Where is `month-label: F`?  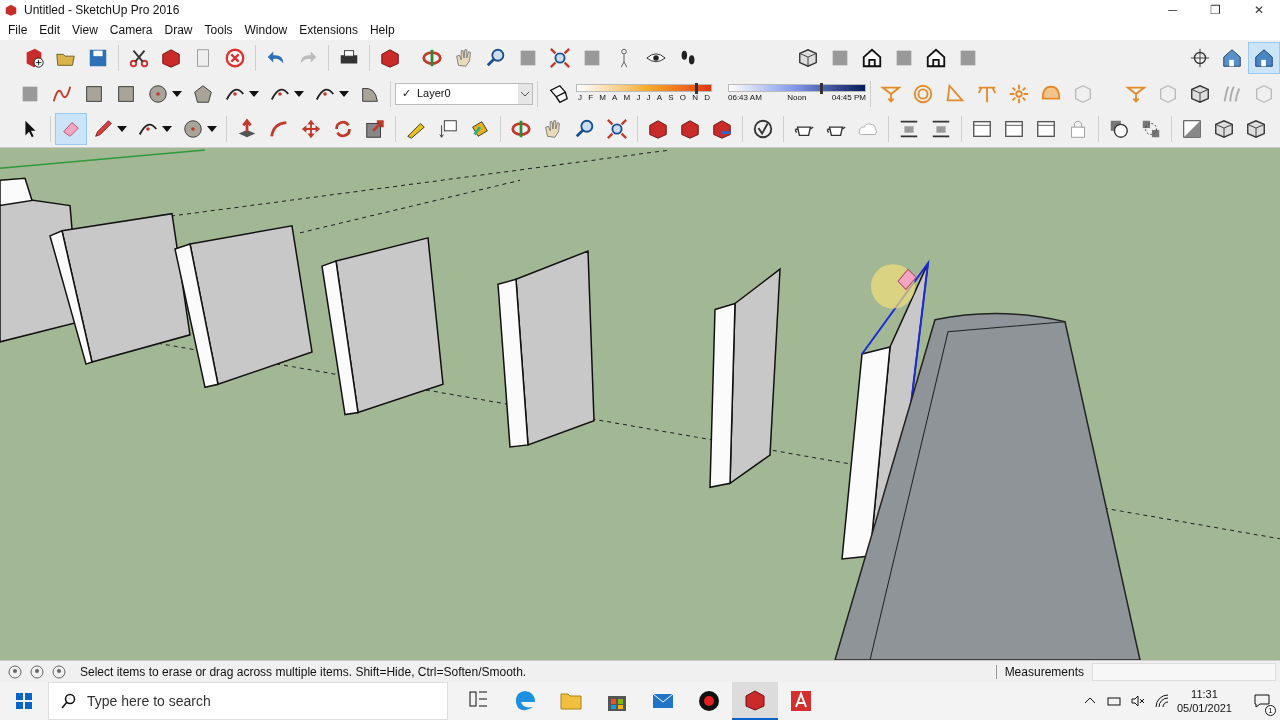
month-label: F is located at coordinates (591, 97).